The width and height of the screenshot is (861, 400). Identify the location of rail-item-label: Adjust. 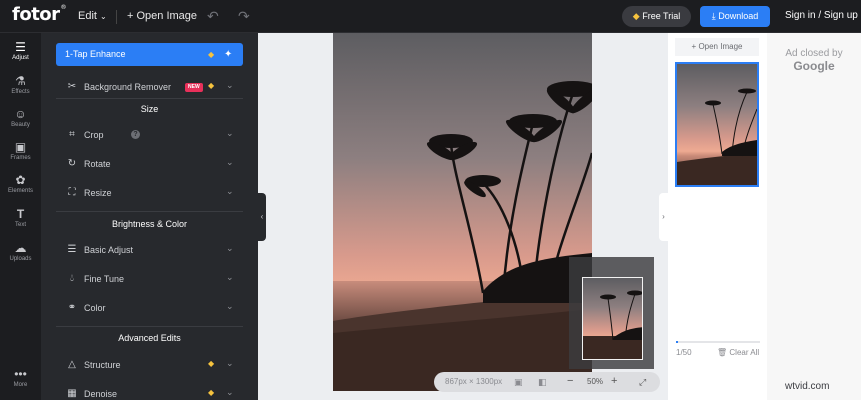
(20, 58).